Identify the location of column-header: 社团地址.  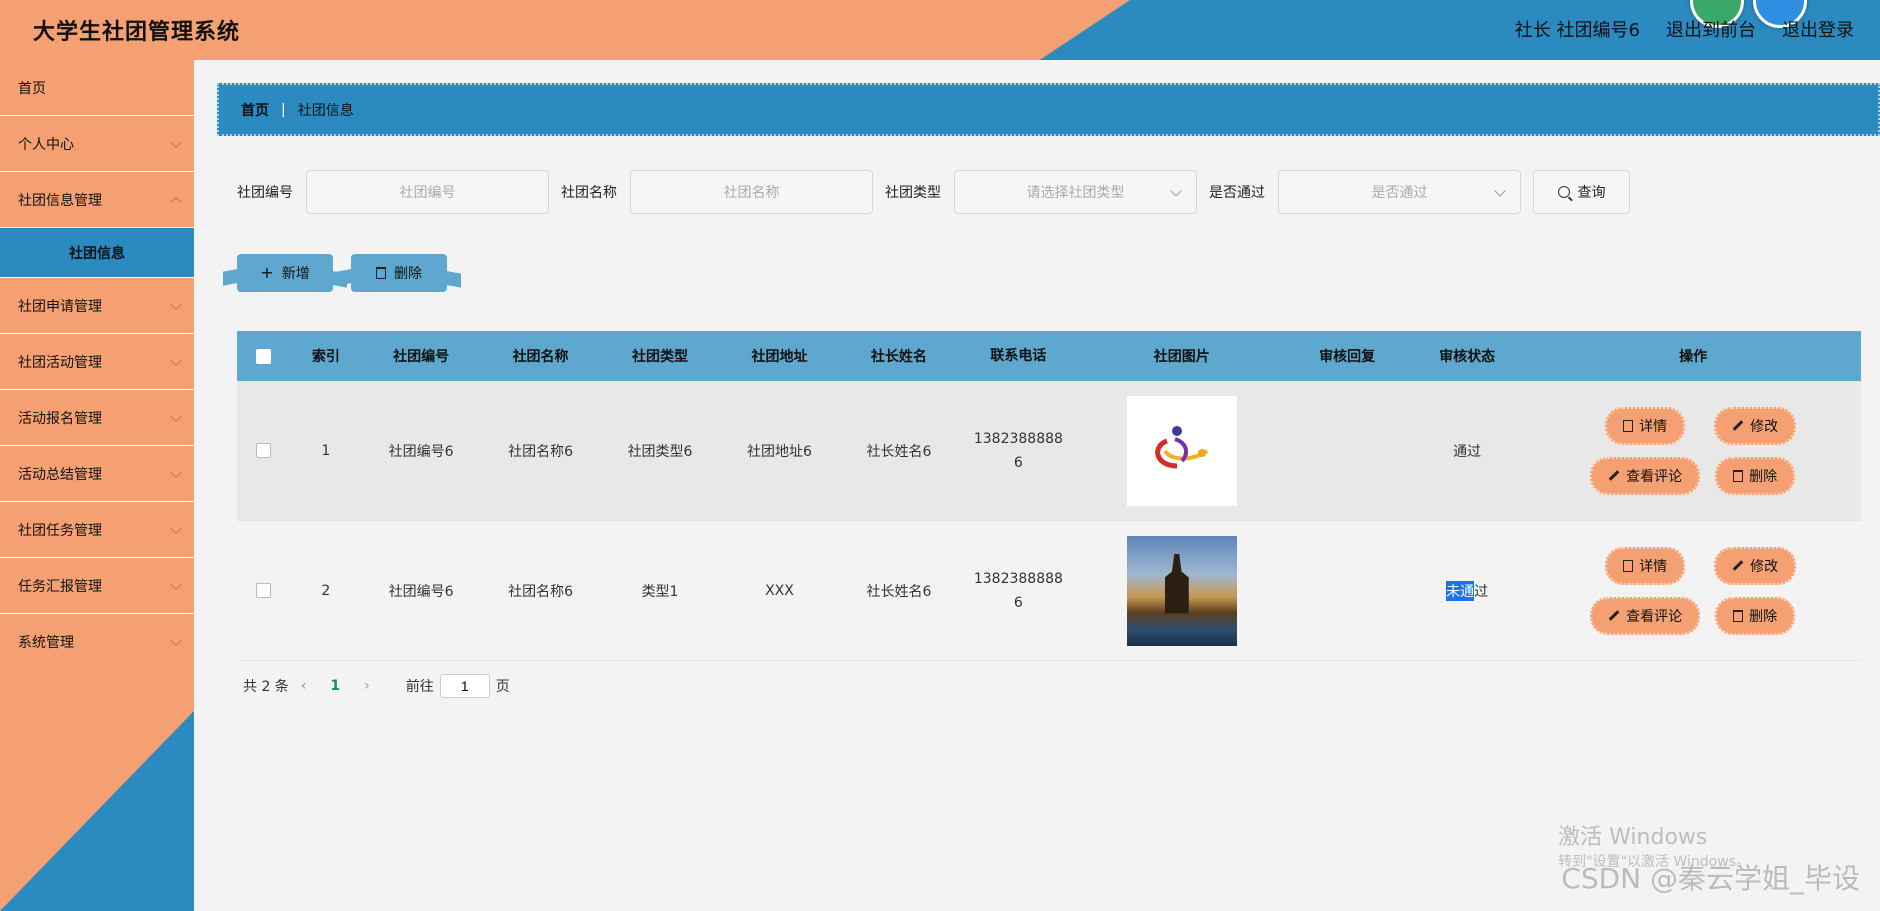
(779, 357).